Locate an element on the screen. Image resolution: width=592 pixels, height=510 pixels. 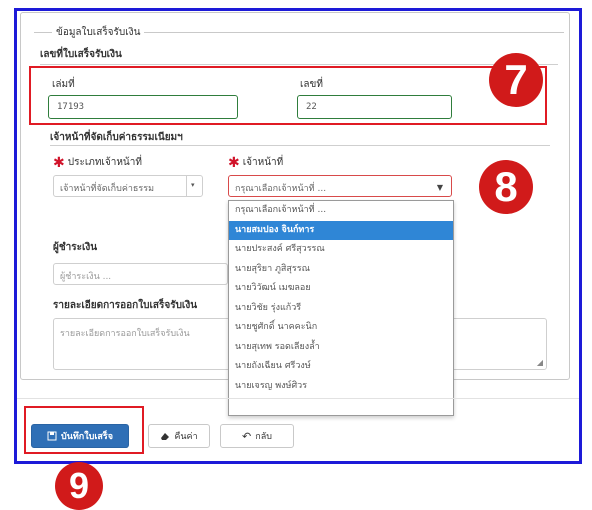
step-8-badge: 8 is located at coordinates (506, 187).